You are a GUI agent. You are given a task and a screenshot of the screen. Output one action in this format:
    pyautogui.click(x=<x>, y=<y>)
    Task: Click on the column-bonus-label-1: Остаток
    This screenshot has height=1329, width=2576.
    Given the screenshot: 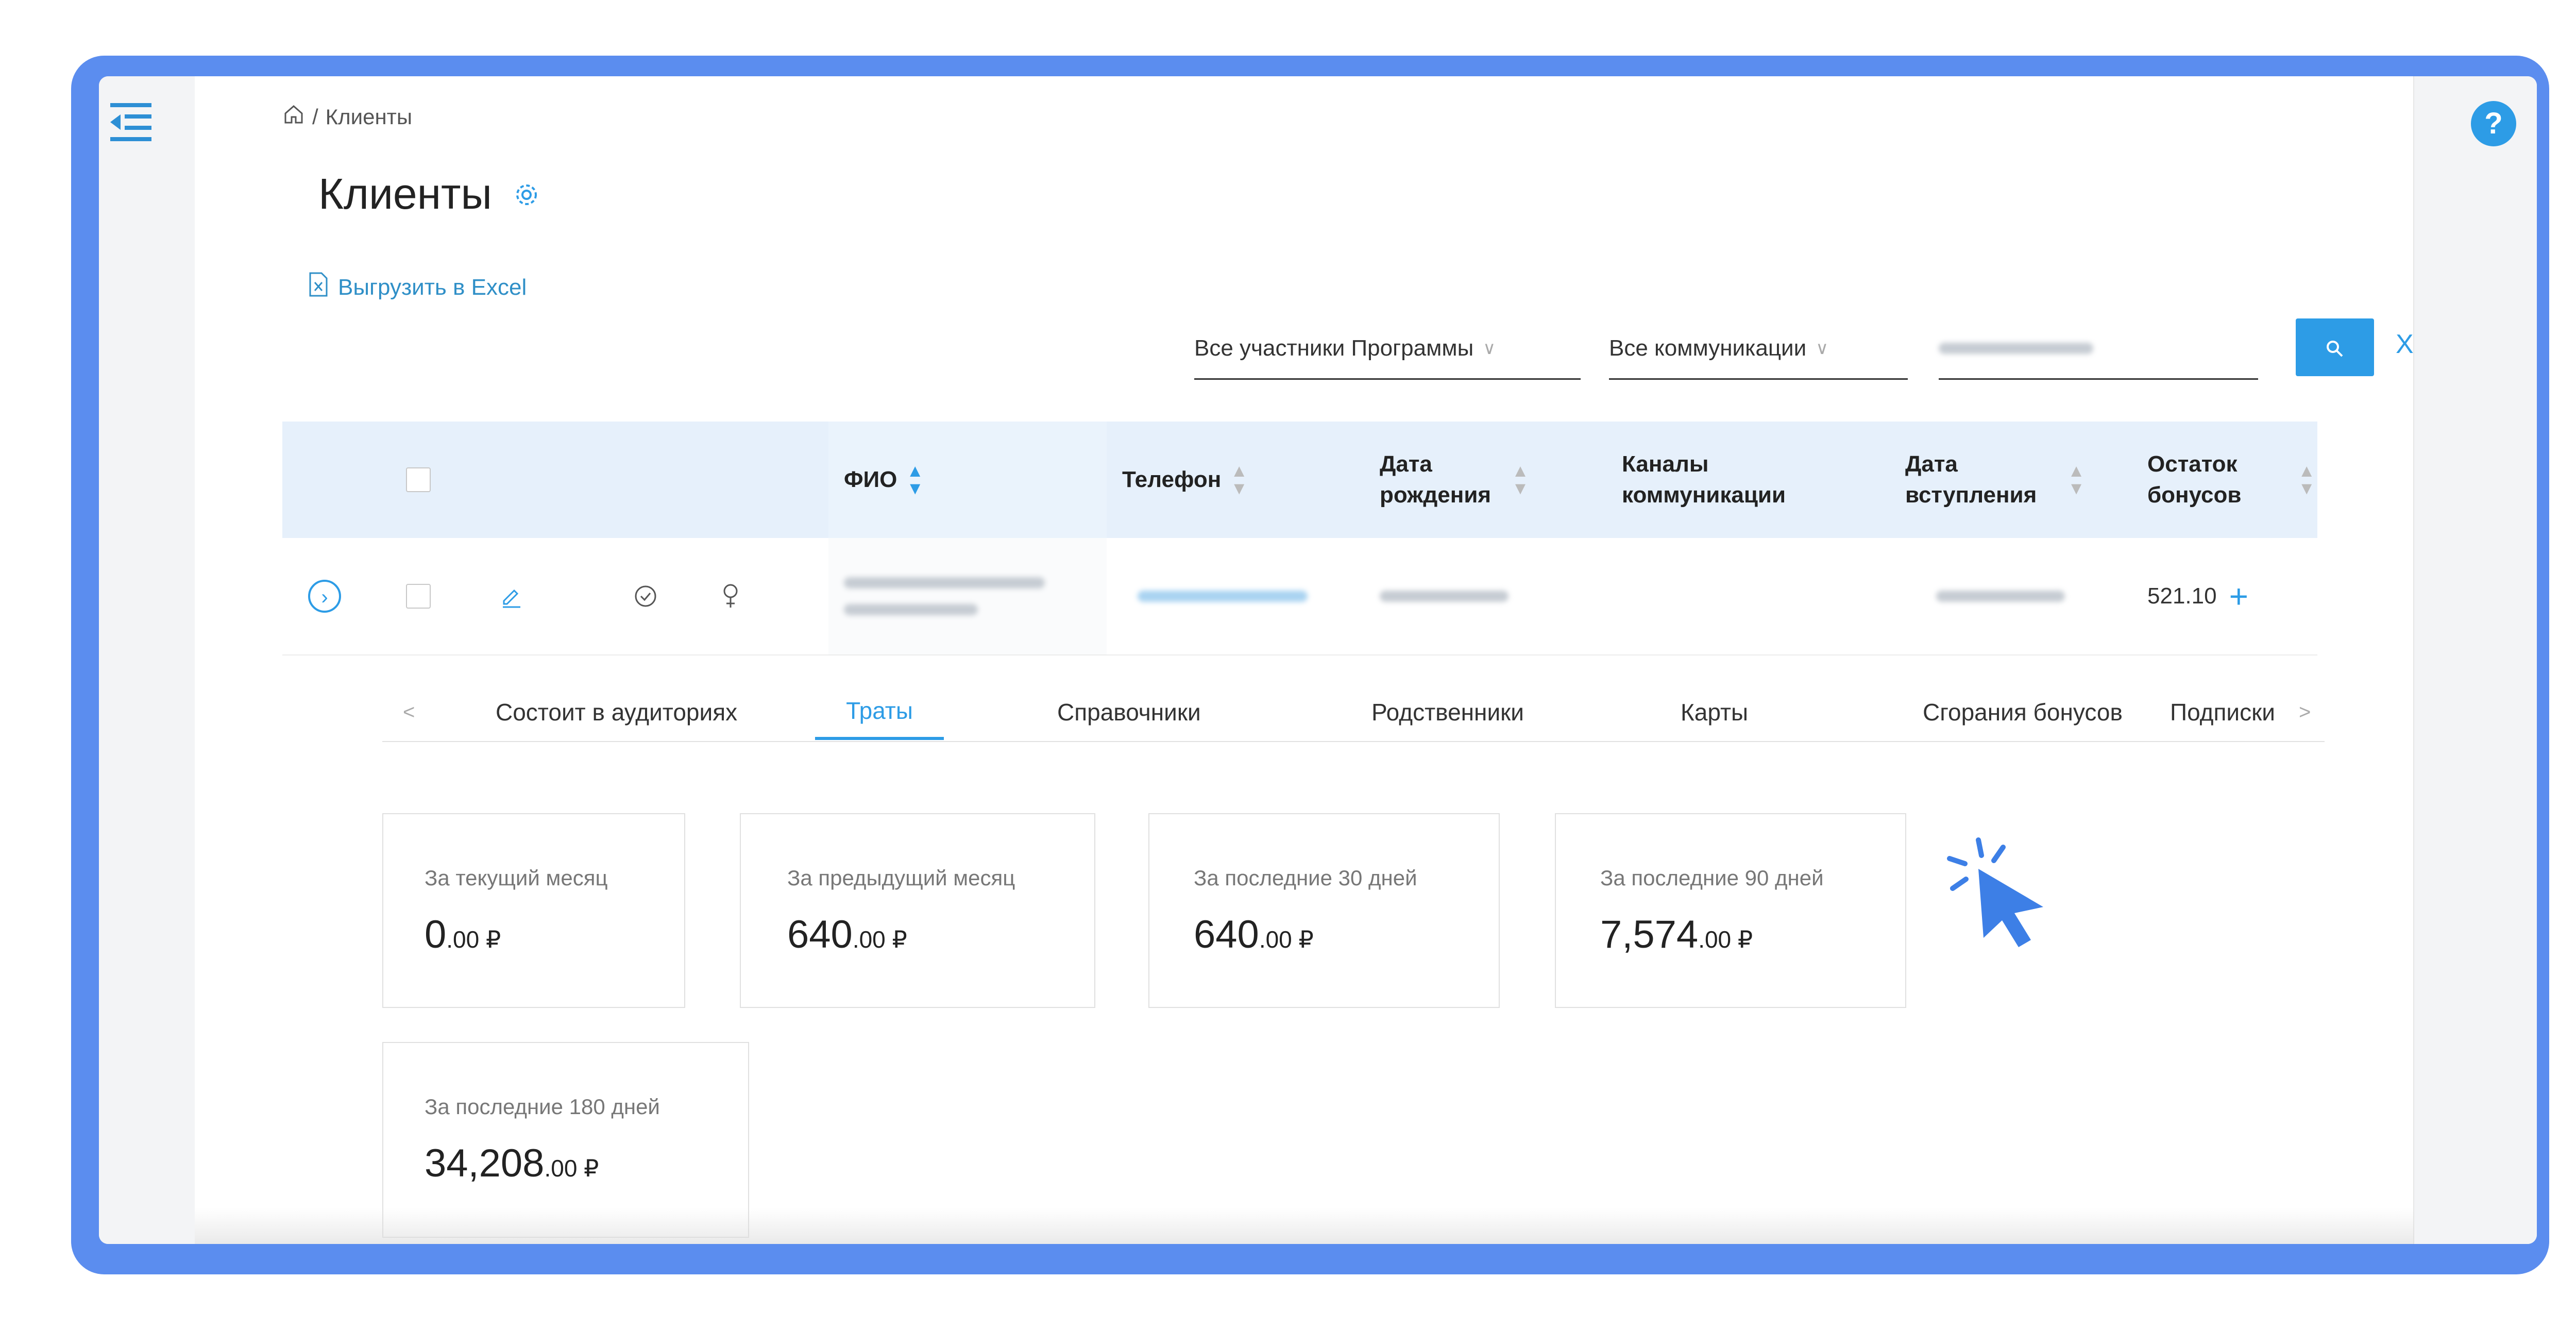 What is the action you would take?
    pyautogui.click(x=2192, y=464)
    